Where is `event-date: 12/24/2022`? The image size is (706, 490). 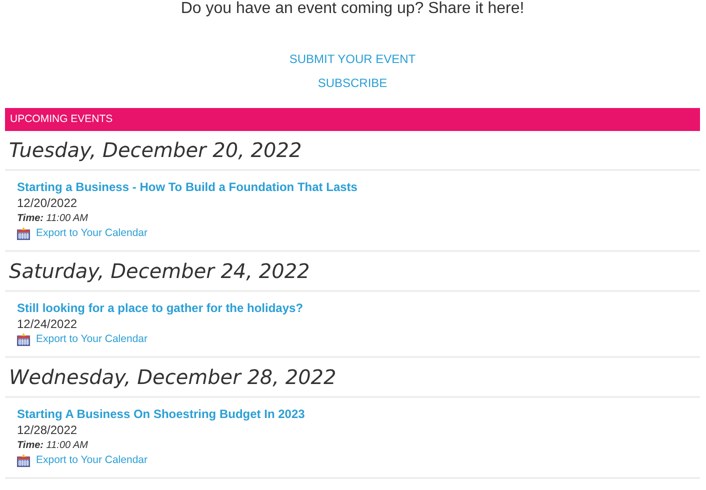
event-date: 12/24/2022 is located at coordinates (47, 324).